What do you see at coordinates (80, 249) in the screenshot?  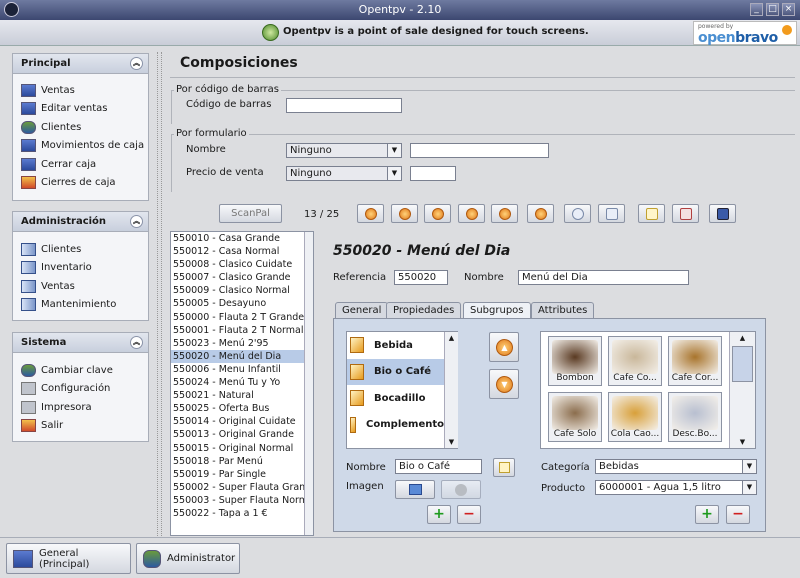 I see `menu-admin-clientes: Clientes` at bounding box center [80, 249].